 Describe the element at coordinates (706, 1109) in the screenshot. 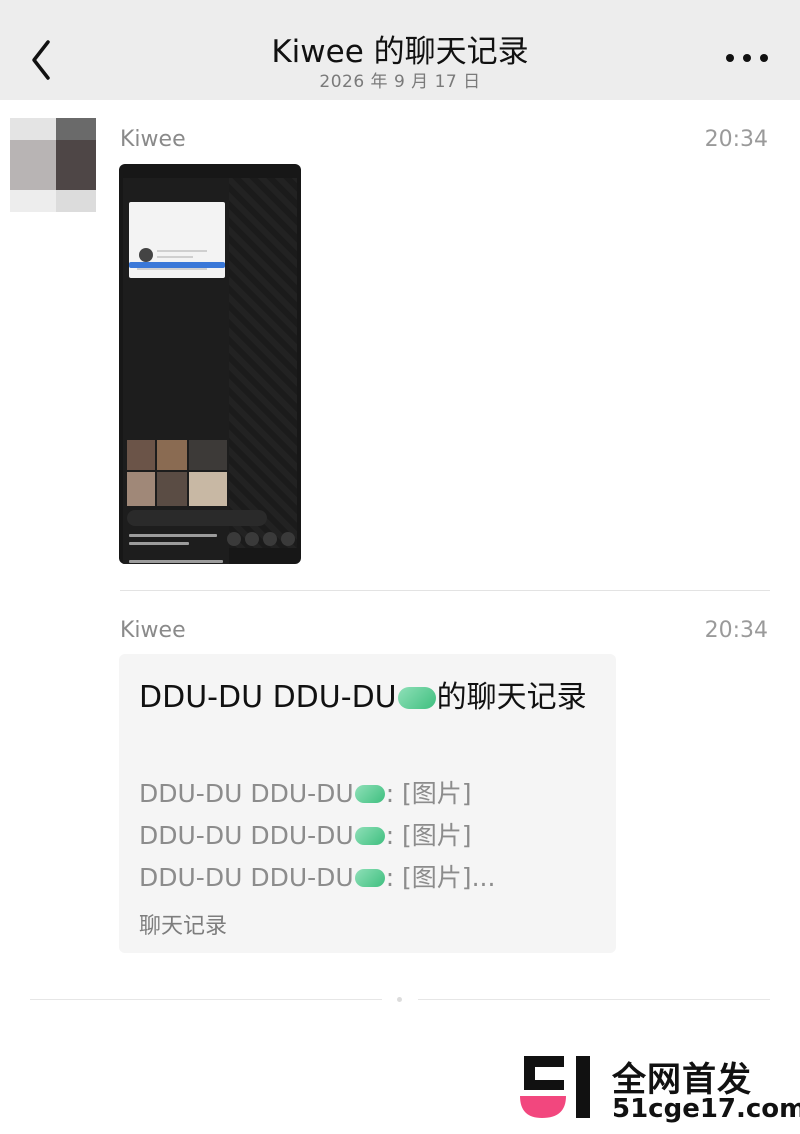

I see `watermark-domain: 51cge17.com` at that location.